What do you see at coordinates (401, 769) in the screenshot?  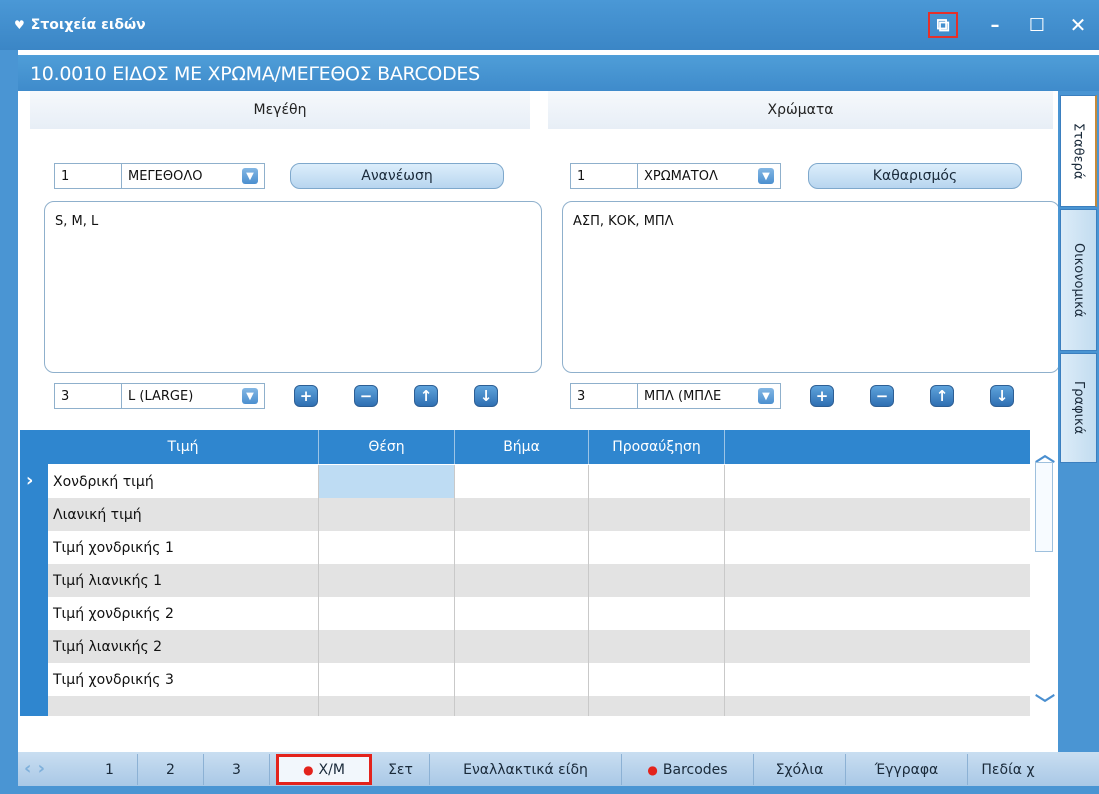 I see `tab-set: Σετ` at bounding box center [401, 769].